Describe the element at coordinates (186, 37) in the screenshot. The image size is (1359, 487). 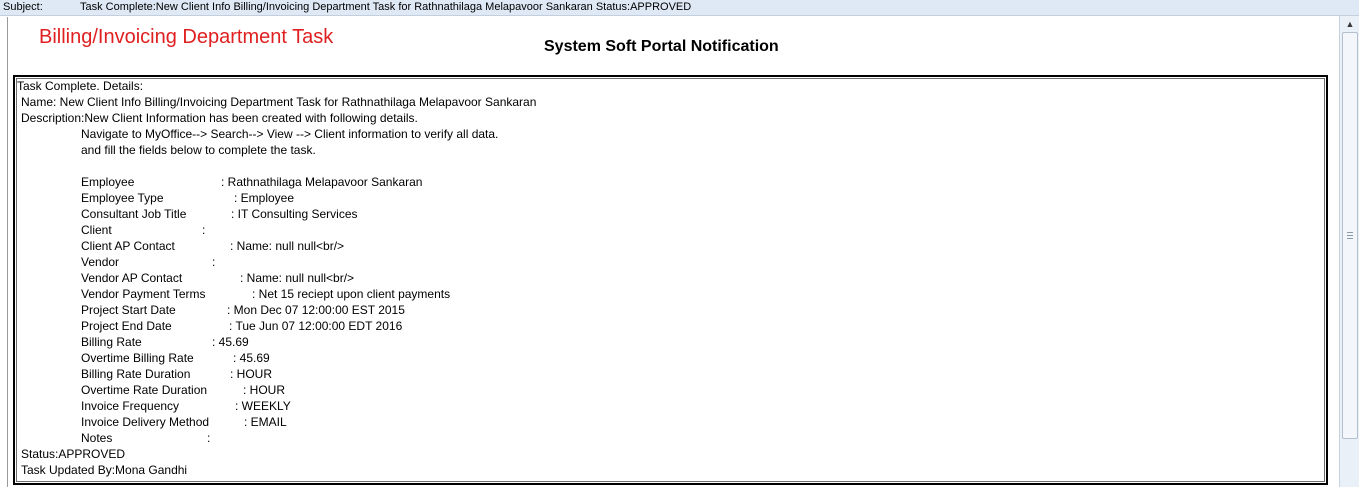
I see `department-title: Billing/Invoicing Department Task` at that location.